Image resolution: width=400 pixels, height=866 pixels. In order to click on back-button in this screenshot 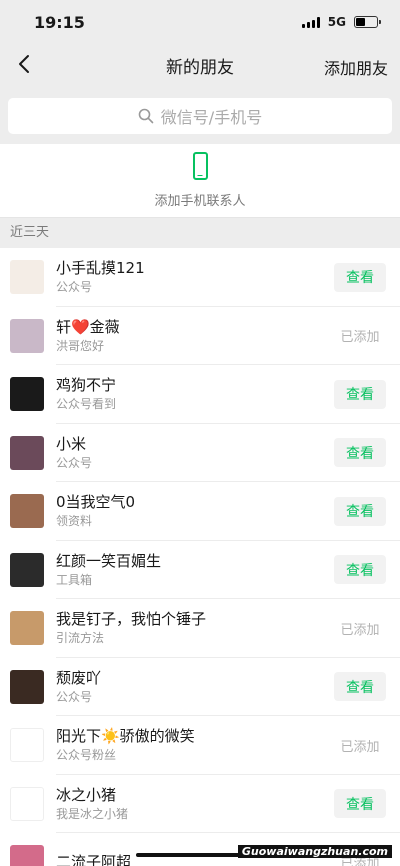, I will do `click(24, 64)`.